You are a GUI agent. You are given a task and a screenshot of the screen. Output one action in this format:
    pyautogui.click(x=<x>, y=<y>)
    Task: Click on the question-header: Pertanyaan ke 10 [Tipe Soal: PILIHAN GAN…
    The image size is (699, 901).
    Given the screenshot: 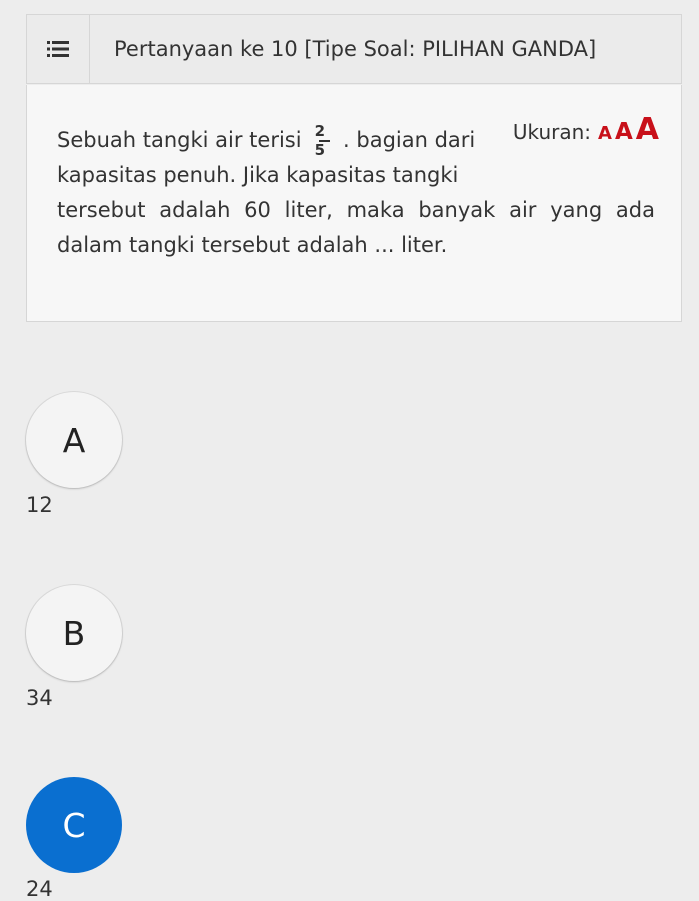 What is the action you would take?
    pyautogui.click(x=354, y=49)
    